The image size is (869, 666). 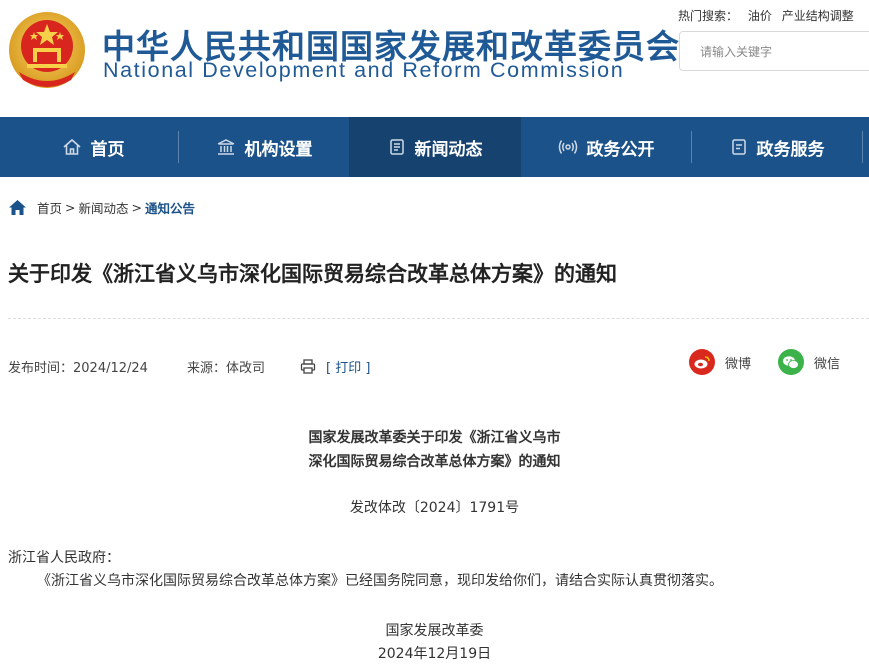 What do you see at coordinates (78, 368) in the screenshot?
I see `publish-time: 发布时间：2024/12/24` at bounding box center [78, 368].